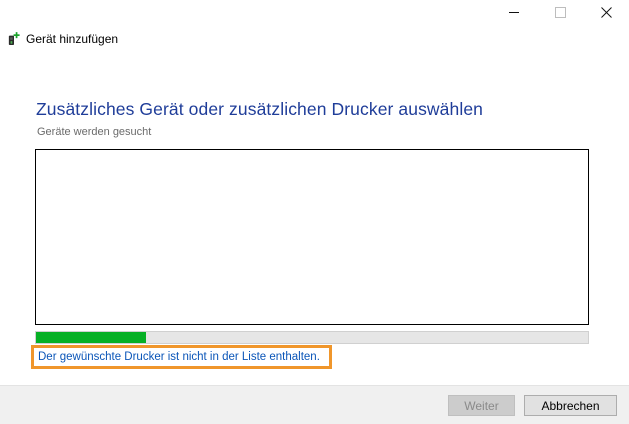 This screenshot has height=424, width=629. I want to click on title-bar: Gerät hinzufügen, so click(63, 39).